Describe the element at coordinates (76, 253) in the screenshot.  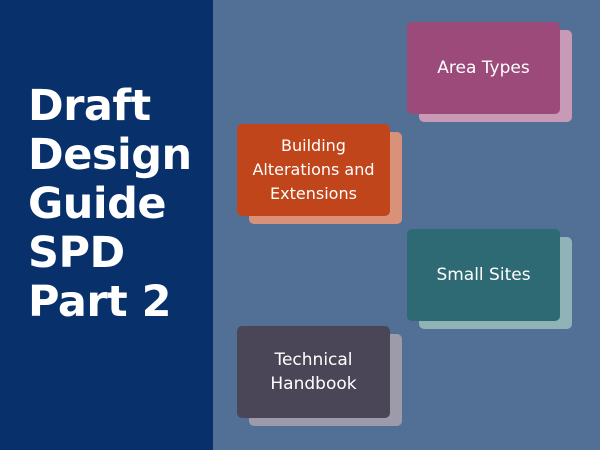
I see `title-line-4: SPD` at that location.